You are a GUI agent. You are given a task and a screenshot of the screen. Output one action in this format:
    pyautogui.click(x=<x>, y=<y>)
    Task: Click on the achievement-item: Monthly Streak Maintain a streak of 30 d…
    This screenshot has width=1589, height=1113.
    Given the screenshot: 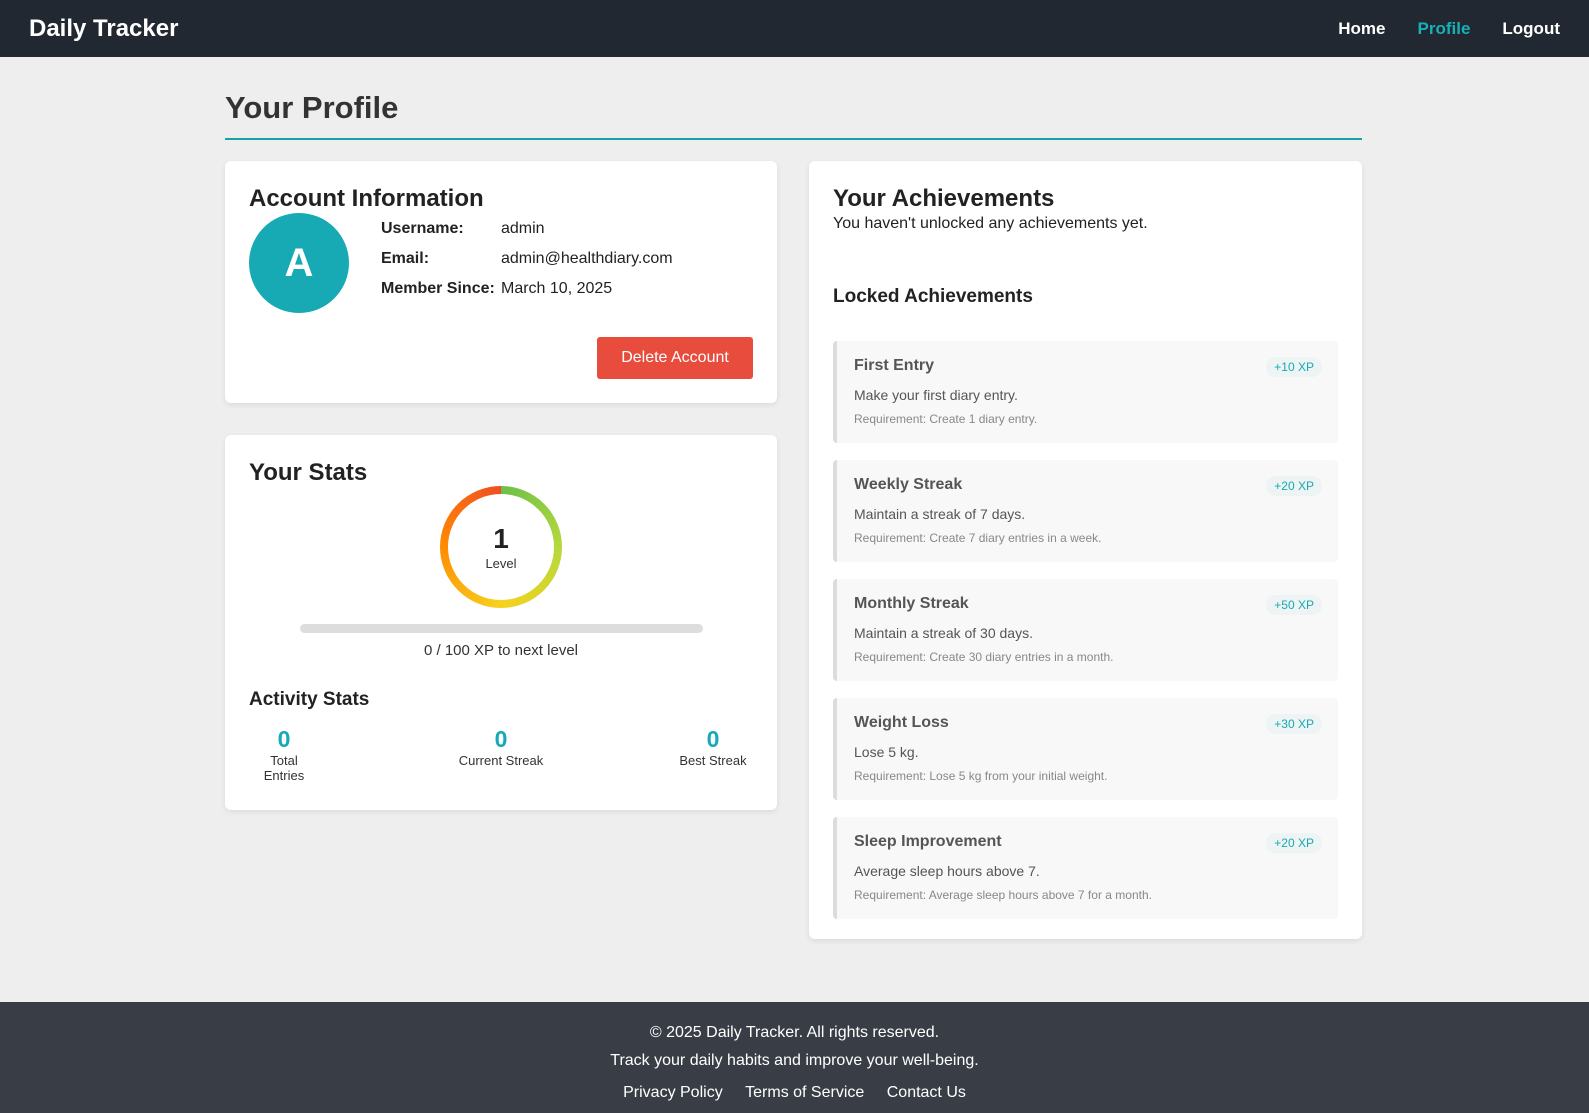 What is the action you would take?
    pyautogui.click(x=1085, y=630)
    